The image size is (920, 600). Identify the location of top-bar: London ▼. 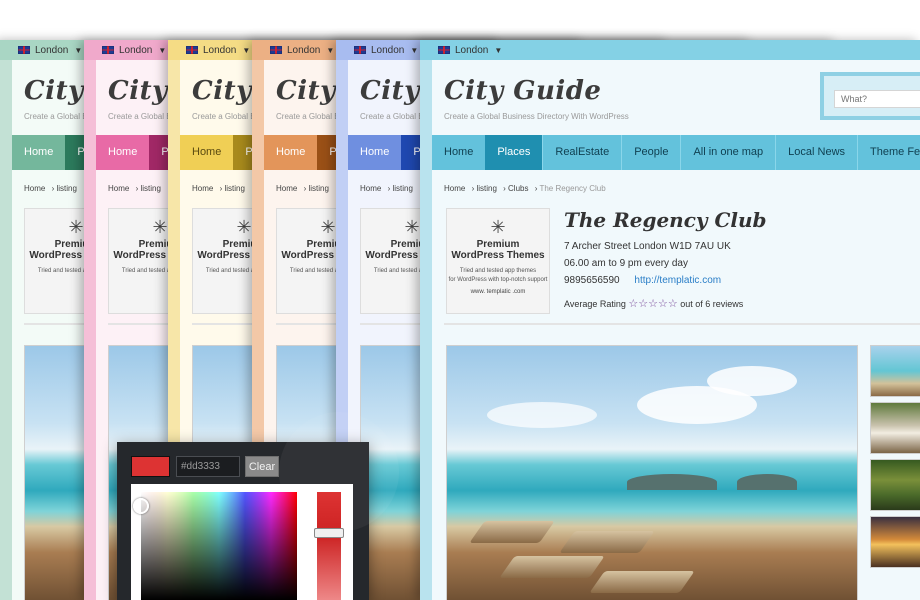
(670, 50).